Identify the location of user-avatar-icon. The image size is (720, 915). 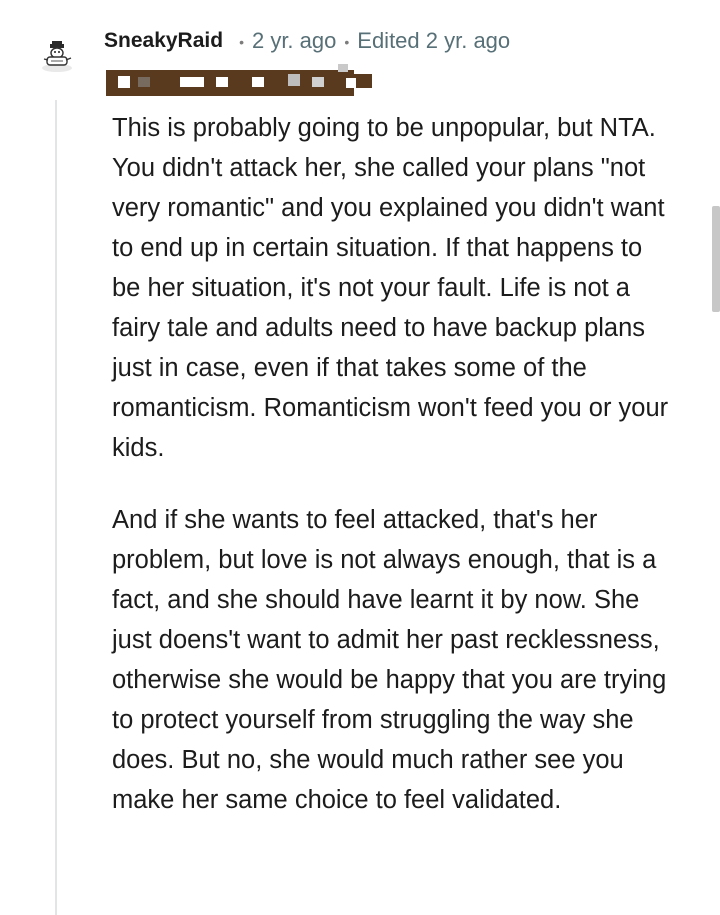
(57, 56).